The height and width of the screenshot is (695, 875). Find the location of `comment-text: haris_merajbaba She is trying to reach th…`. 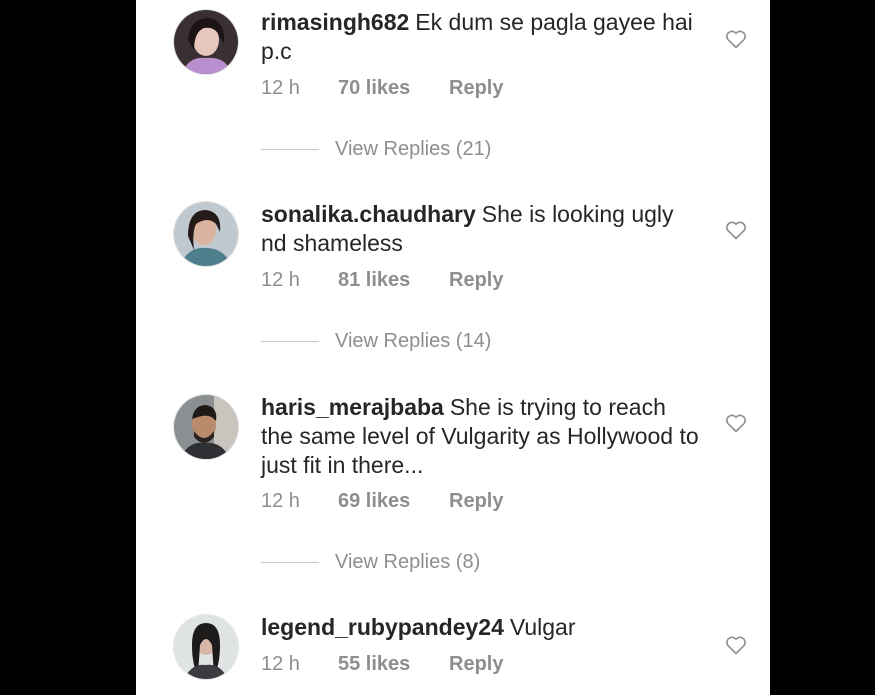

comment-text: haris_merajbaba She is trying to reach th… is located at coordinates (481, 436).